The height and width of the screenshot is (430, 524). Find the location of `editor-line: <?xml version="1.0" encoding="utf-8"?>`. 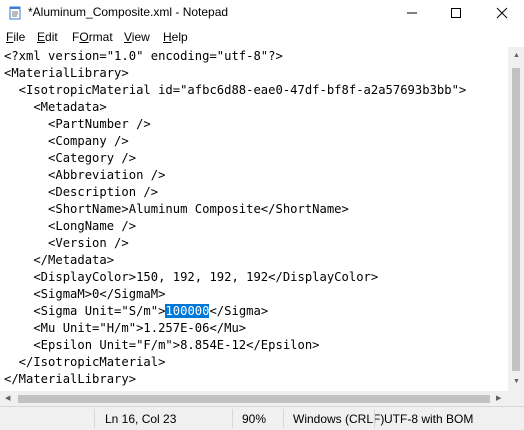

editor-line: <?xml version="1.0" encoding="utf-8"?> is located at coordinates (143, 56).